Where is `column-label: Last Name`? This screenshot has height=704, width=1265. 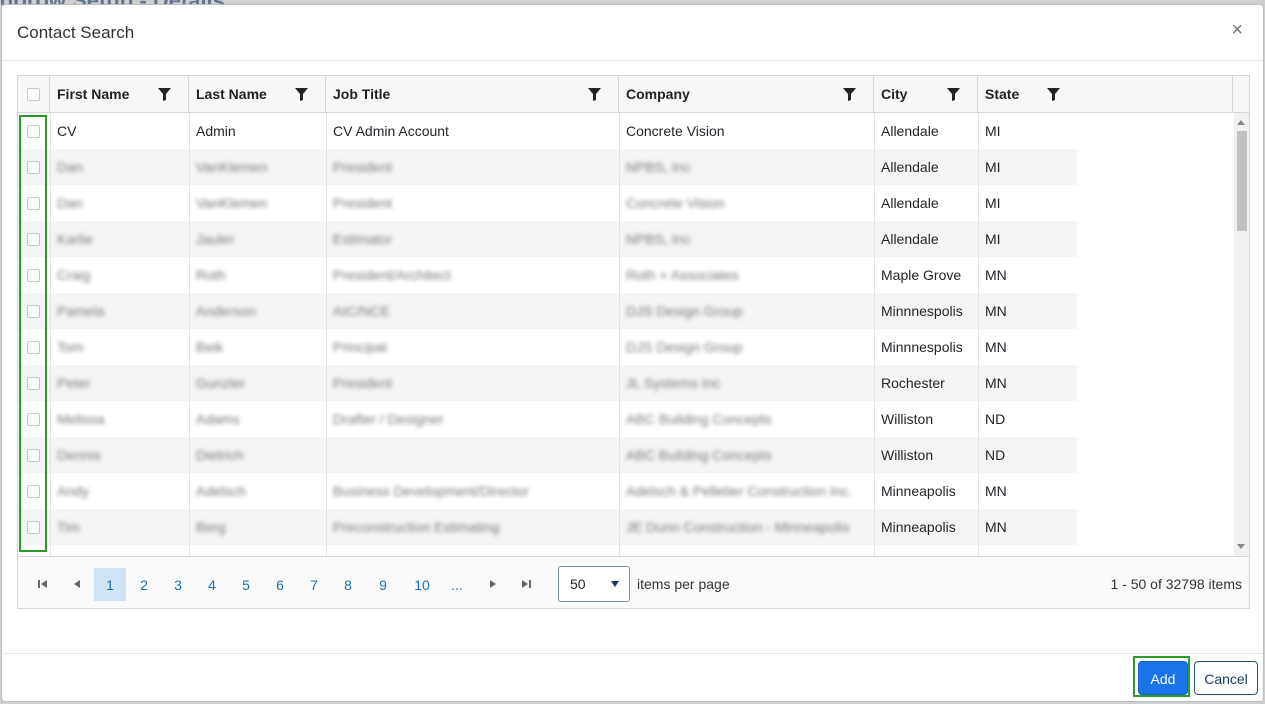
column-label: Last Name is located at coordinates (231, 94).